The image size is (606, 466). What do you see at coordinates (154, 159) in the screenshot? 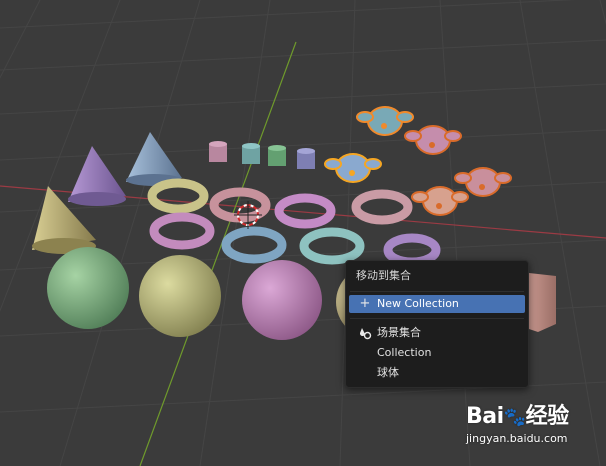
I see `cone-blue` at bounding box center [154, 159].